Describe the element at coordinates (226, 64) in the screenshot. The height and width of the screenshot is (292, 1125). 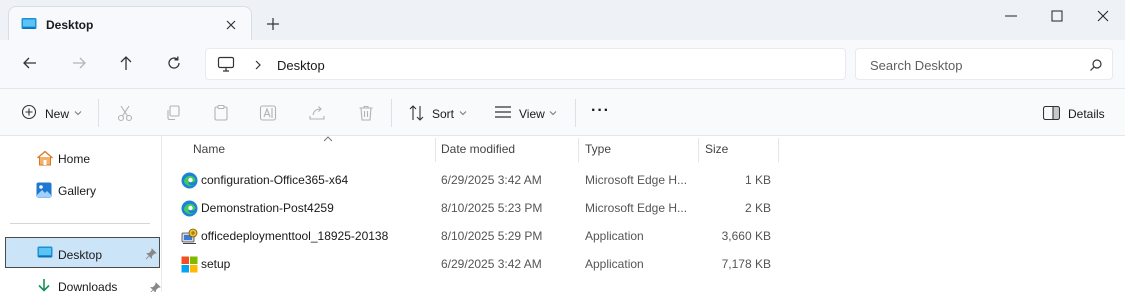
I see `this-pc-icon` at that location.